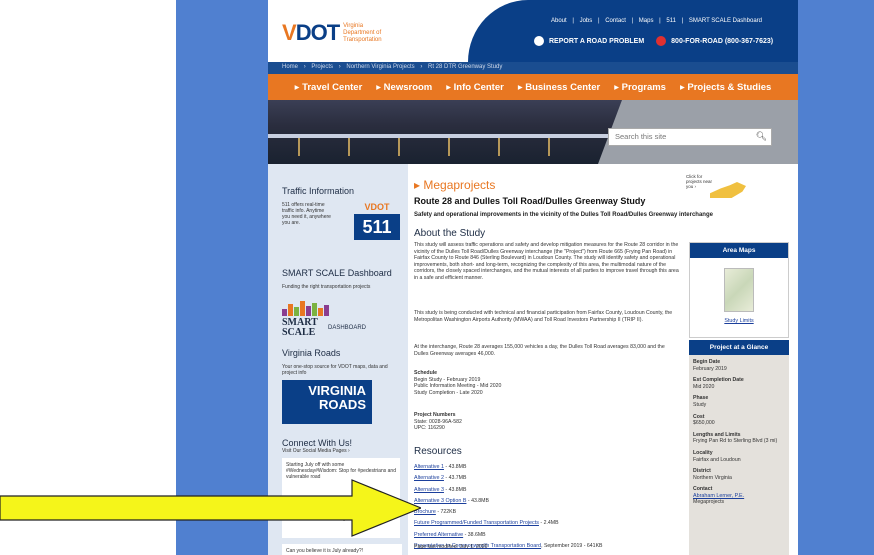 This screenshot has width=874, height=555. Describe the element at coordinates (716, 189) in the screenshot. I see `projects-near-you-map: Click for projects near you ›` at that location.